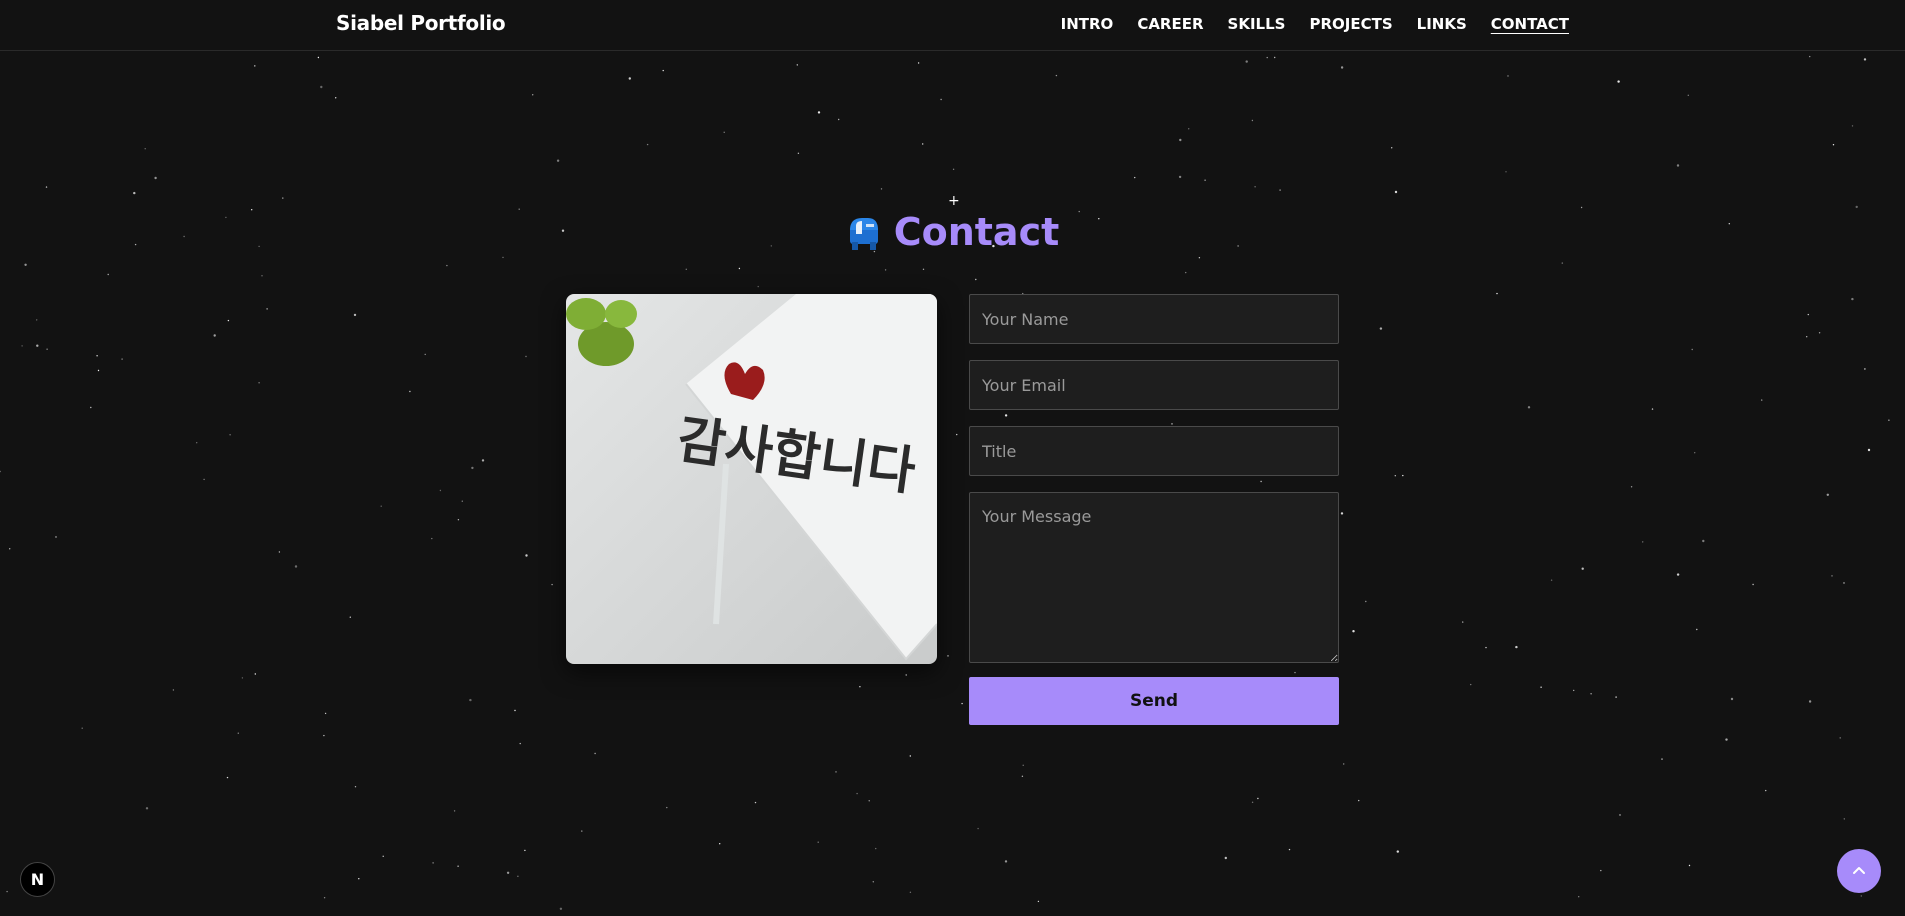 The height and width of the screenshot is (916, 1905). I want to click on message-field, so click(1154, 577).